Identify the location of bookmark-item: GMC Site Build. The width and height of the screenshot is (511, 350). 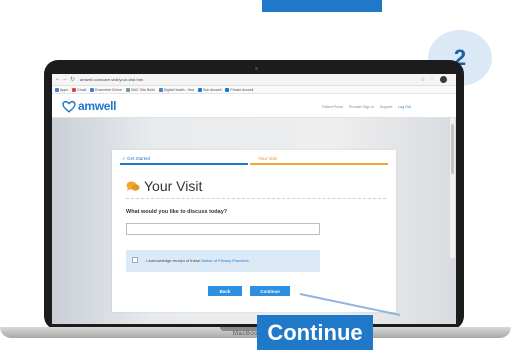
(140, 89).